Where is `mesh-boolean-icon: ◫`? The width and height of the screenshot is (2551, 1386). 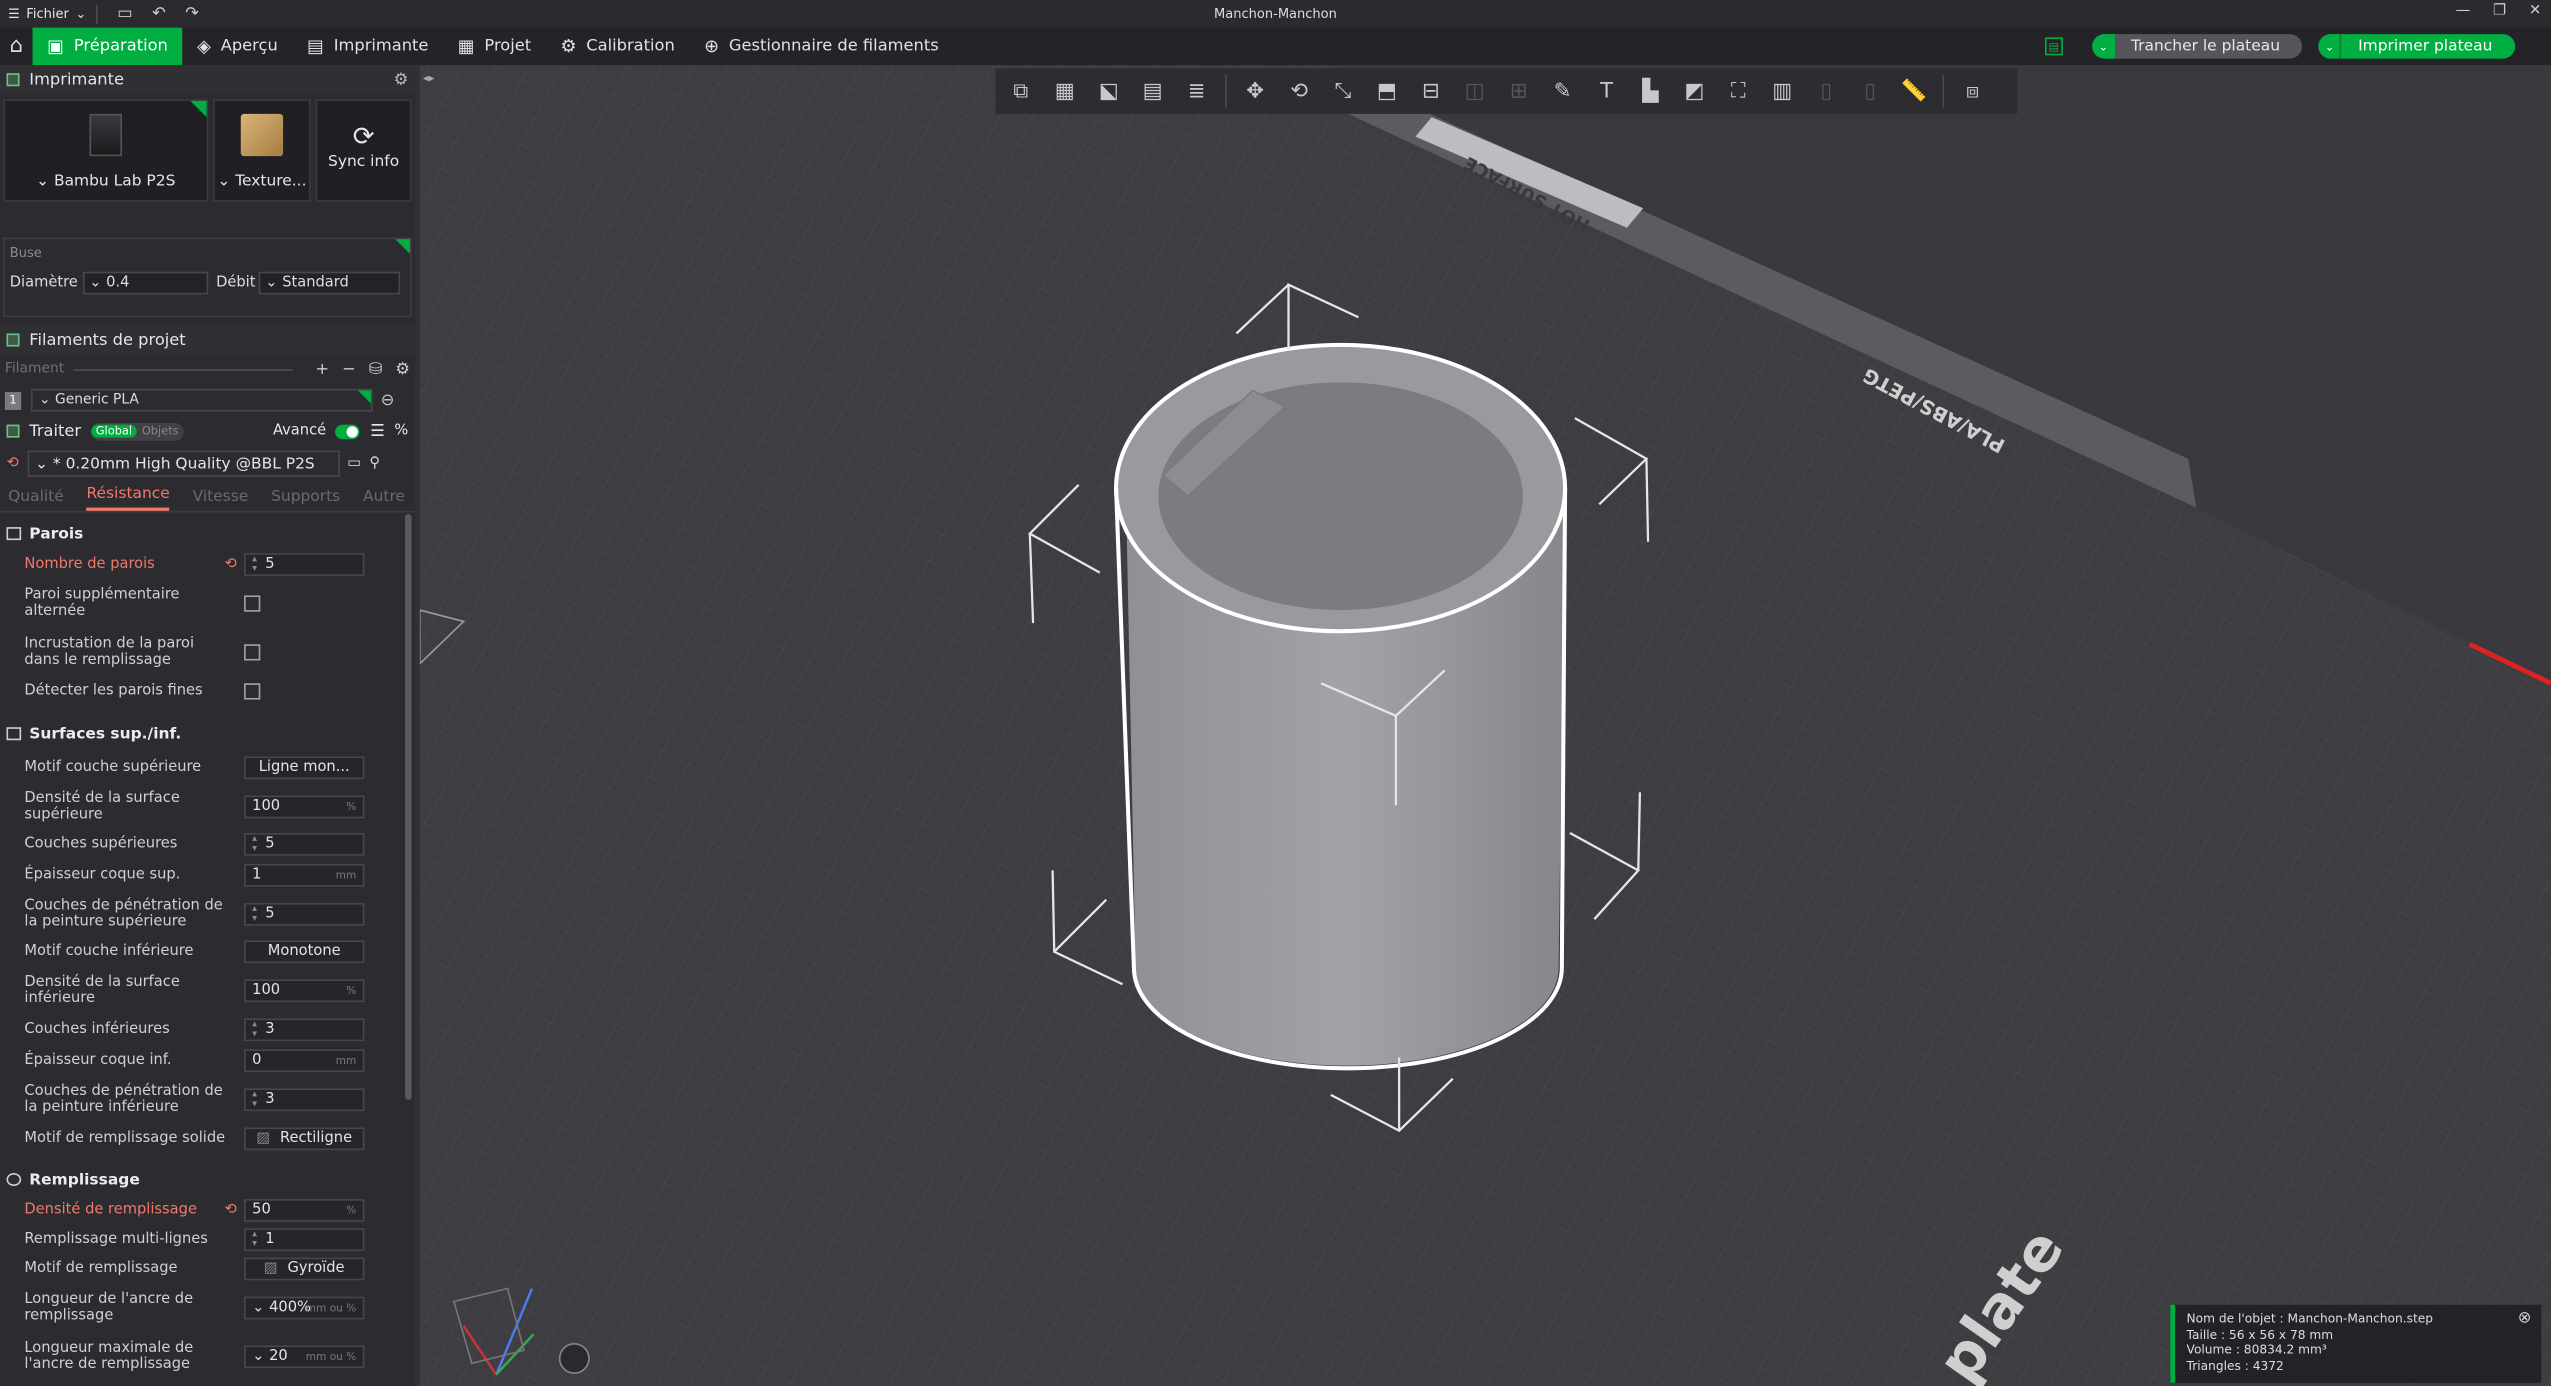 mesh-boolean-icon: ◫ is located at coordinates (1474, 90).